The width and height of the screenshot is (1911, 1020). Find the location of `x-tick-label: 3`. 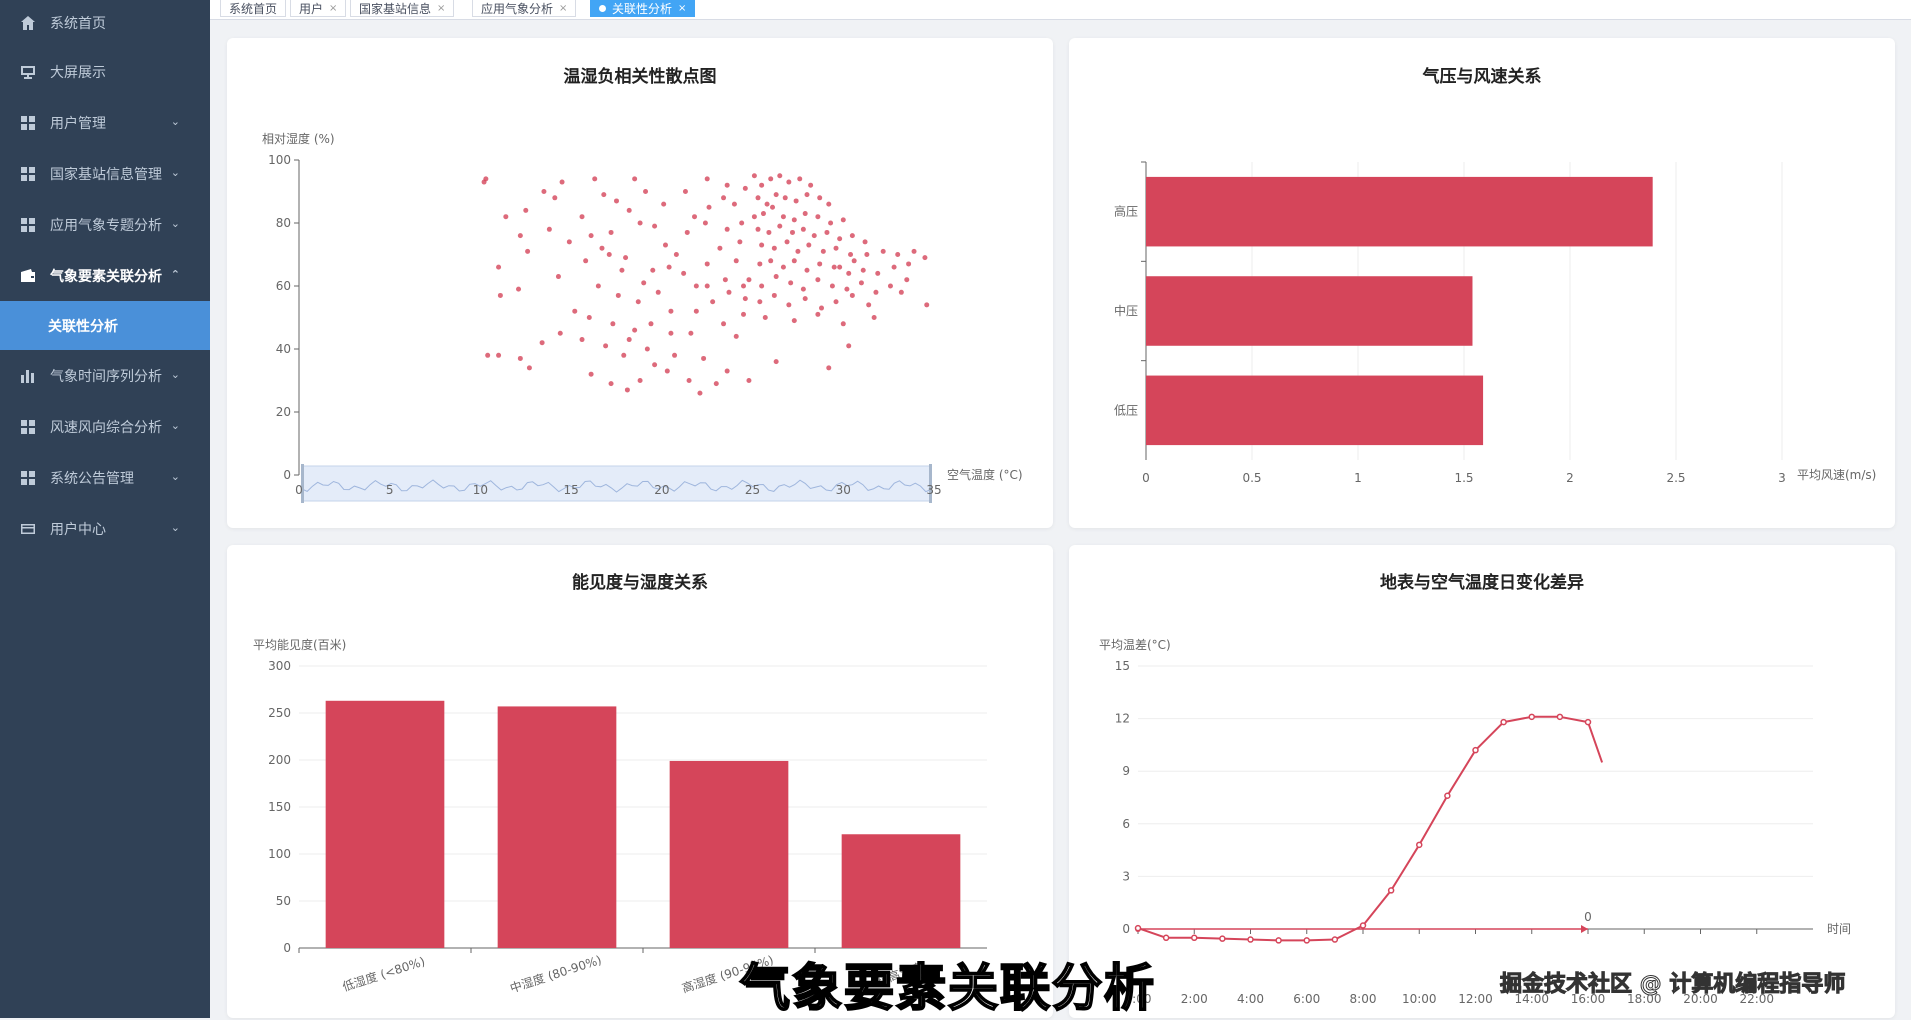

x-tick-label: 3 is located at coordinates (1782, 478).